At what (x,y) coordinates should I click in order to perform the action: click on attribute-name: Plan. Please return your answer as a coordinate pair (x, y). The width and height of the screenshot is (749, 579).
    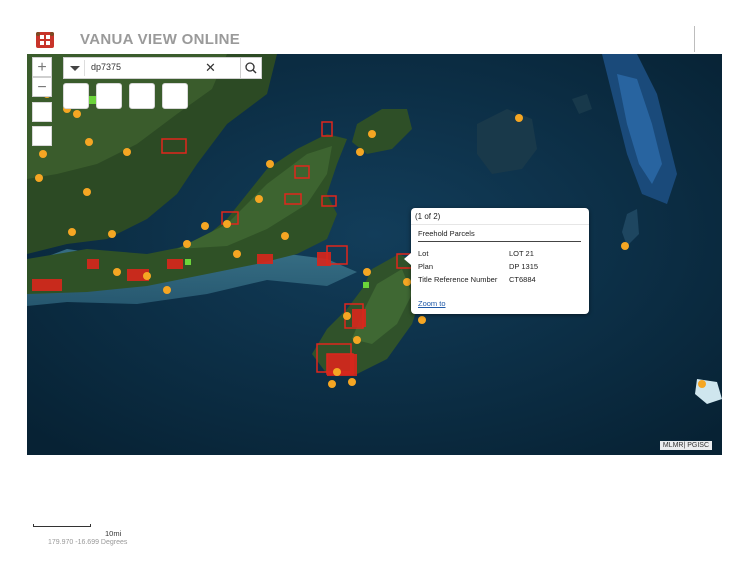
    Looking at the image, I should click on (426, 266).